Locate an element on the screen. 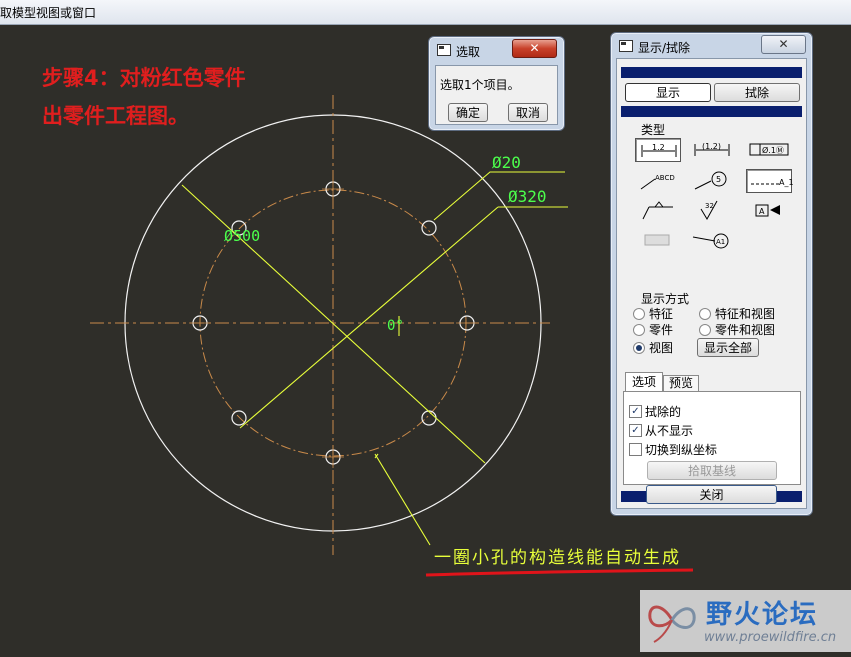  surface-finish-type-button: 32 is located at coordinates (712, 211).